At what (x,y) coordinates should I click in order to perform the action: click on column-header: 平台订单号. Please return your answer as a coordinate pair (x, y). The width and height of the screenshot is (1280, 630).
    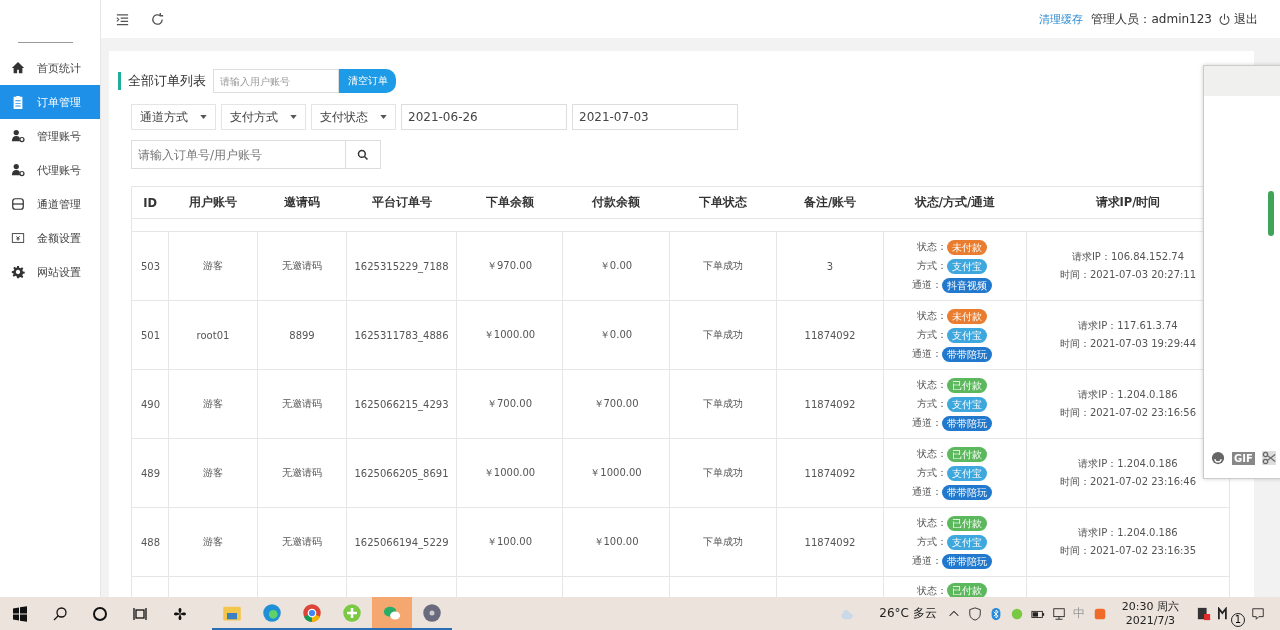
    Looking at the image, I should click on (401, 202).